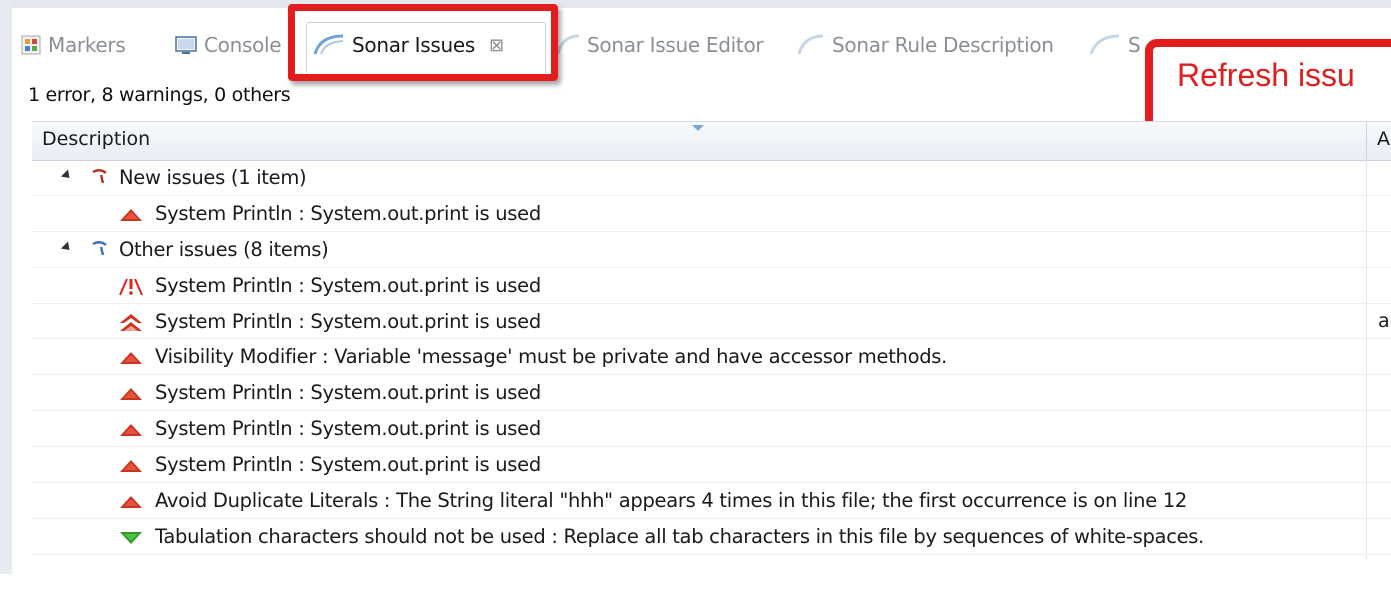 This screenshot has width=1391, height=591. I want to click on blocker-severity-icon, so click(131, 289).